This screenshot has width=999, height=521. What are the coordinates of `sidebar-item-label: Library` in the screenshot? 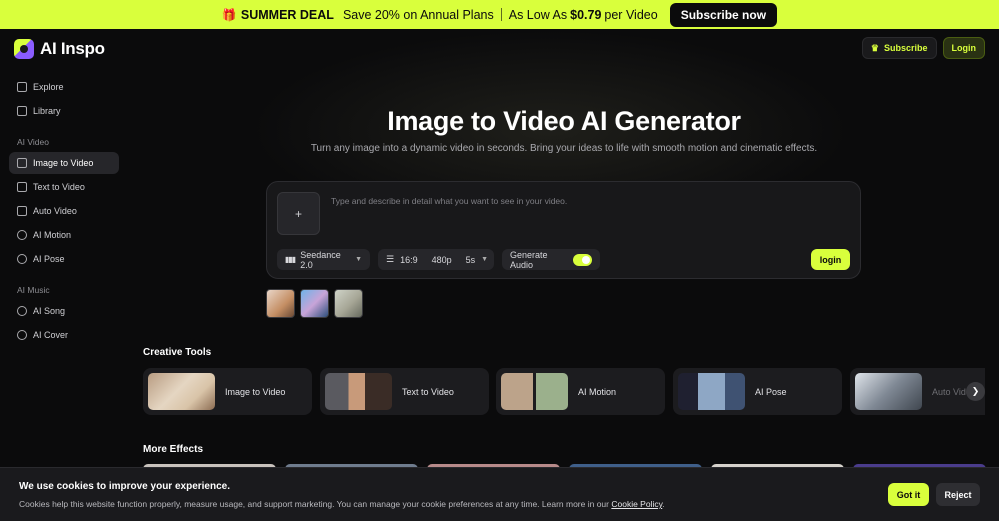 It's located at (47, 111).